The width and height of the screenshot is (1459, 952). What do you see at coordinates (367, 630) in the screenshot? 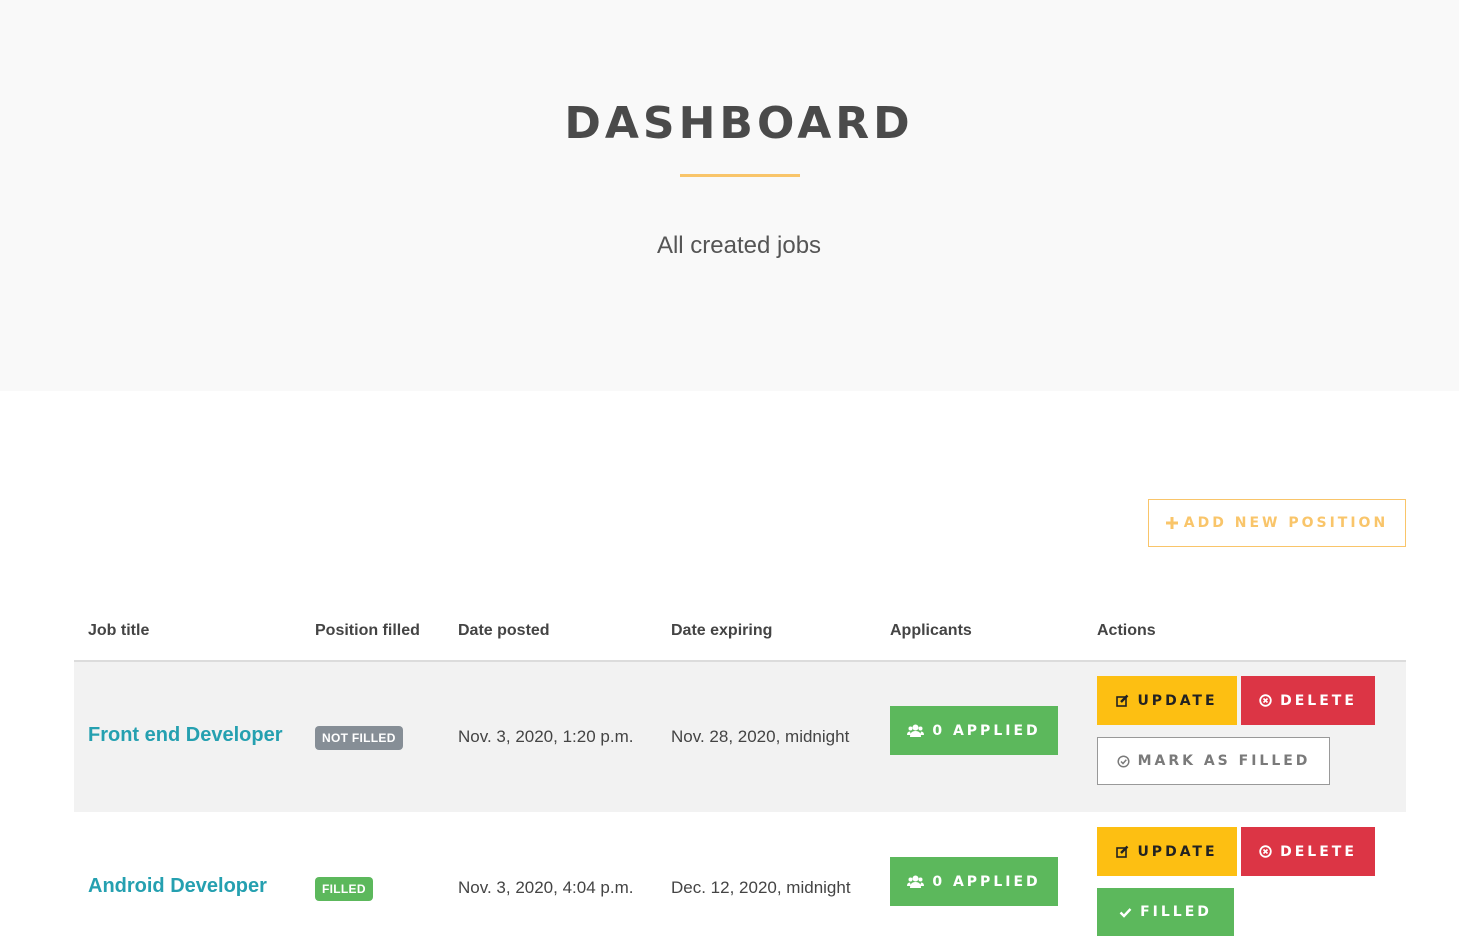
I see `header-position-filled: Position filled` at bounding box center [367, 630].